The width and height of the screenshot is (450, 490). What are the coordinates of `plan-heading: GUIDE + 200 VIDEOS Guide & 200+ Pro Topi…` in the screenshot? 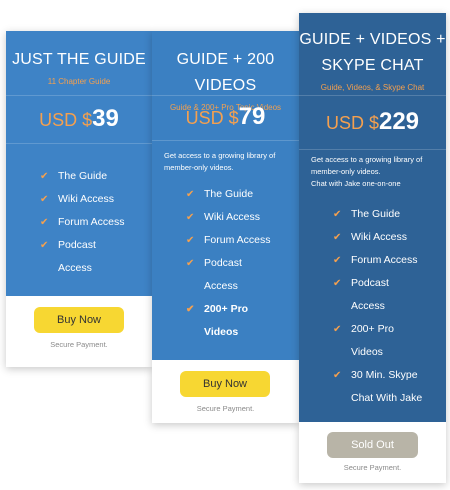 It's located at (225, 71).